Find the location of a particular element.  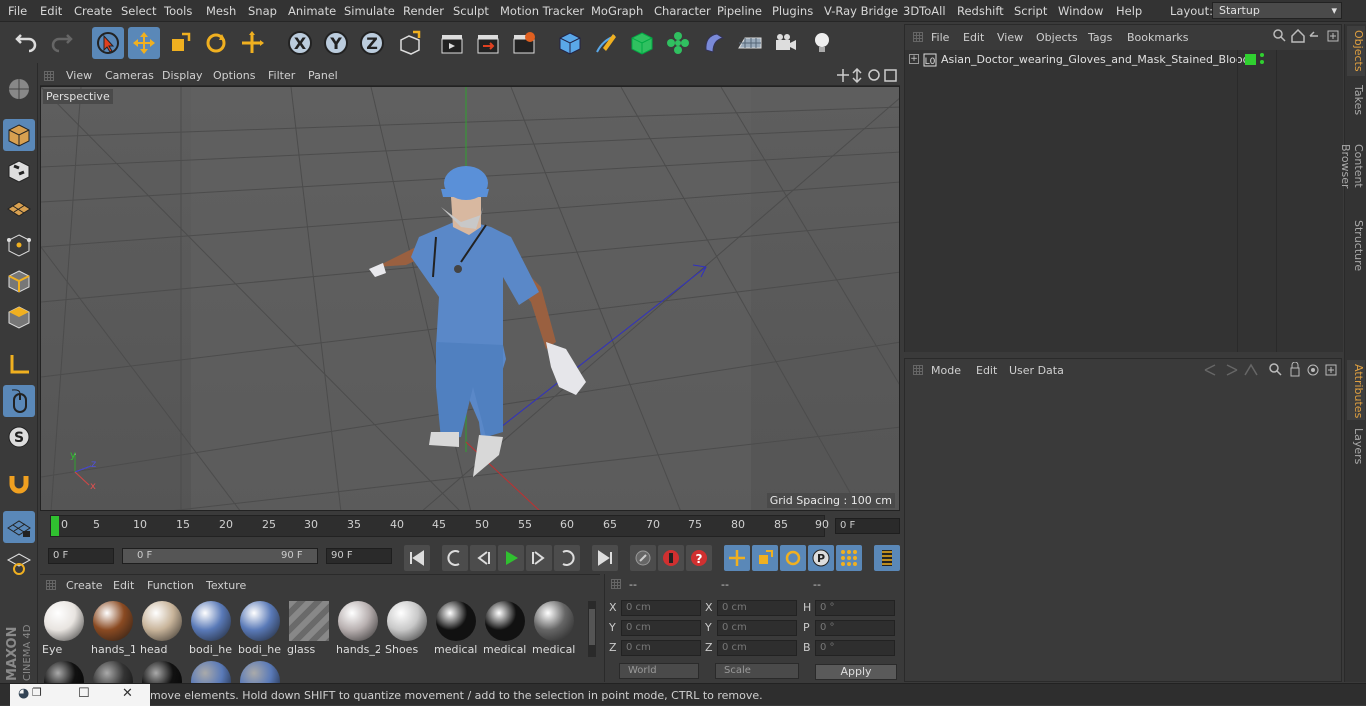

menu-create: Create is located at coordinates (93, 11).